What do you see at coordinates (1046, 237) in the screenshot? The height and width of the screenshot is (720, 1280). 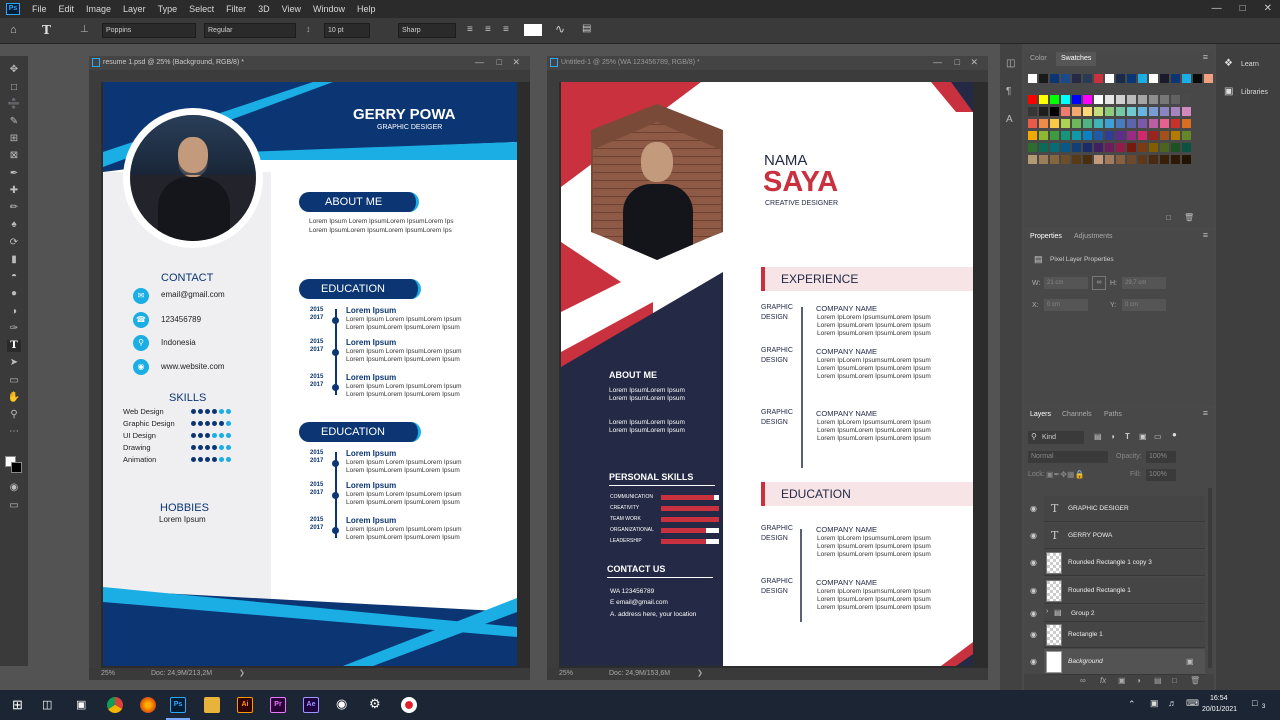 I see `properties-tab: Properties` at bounding box center [1046, 237].